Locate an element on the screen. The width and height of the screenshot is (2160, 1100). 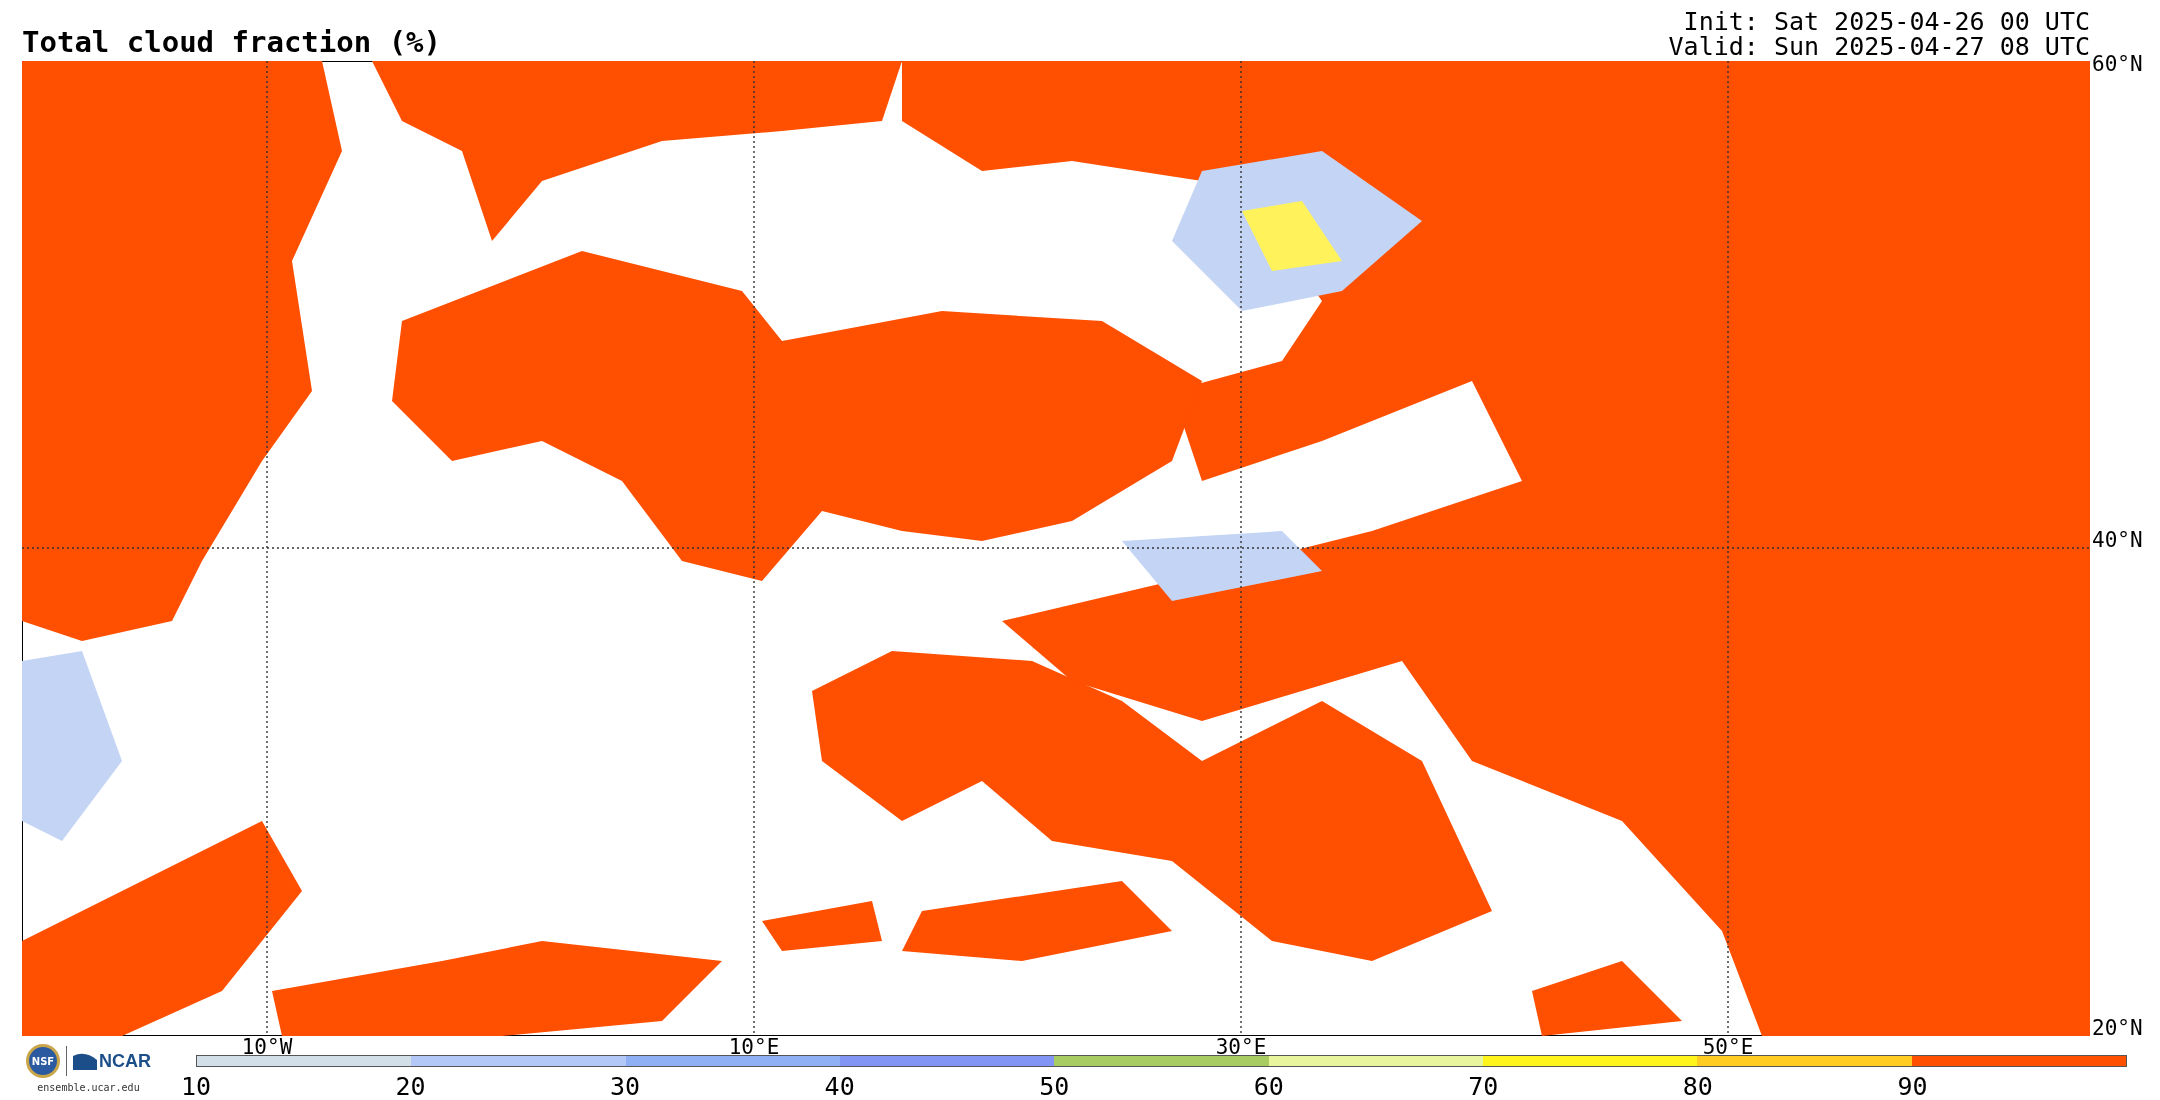
scale-tick-label: 80 is located at coordinates (1697, 1087).